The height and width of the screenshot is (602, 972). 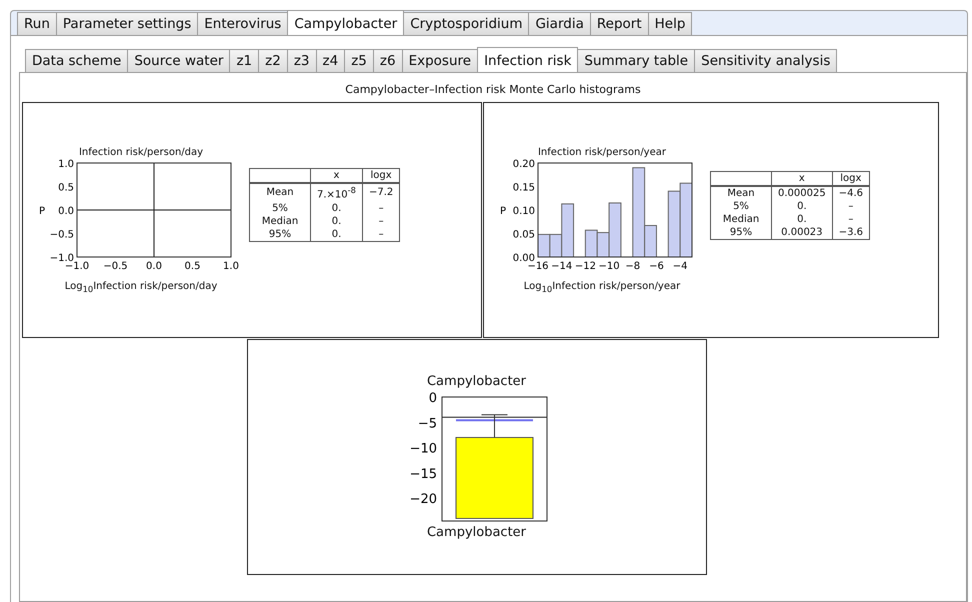 What do you see at coordinates (336, 192) in the screenshot?
I see `table-cell: 7.×10$^{-8}$` at bounding box center [336, 192].